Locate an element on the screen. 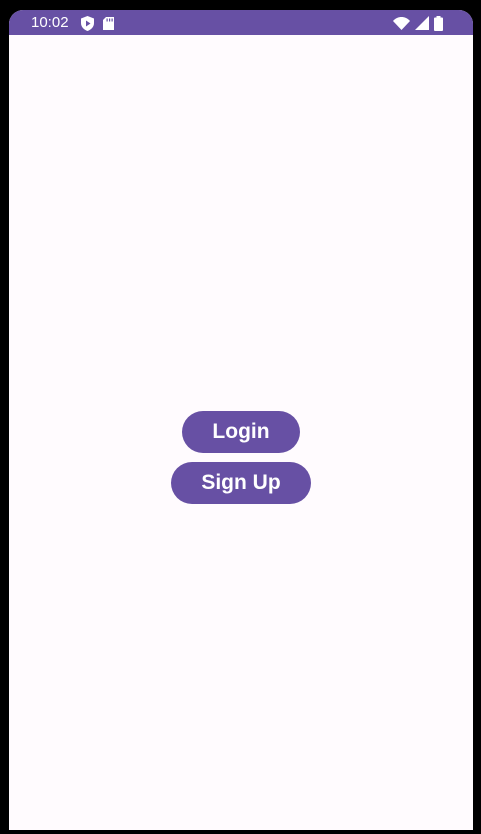 The width and height of the screenshot is (481, 834). wifi-icon is located at coordinates (401, 23).